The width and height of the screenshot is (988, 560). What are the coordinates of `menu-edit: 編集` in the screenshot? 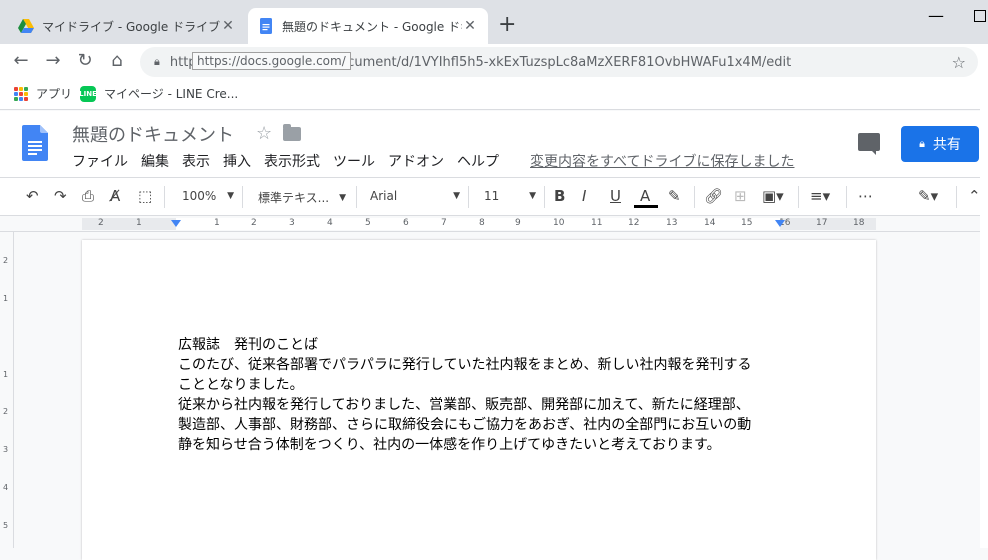 It's located at (155, 161).